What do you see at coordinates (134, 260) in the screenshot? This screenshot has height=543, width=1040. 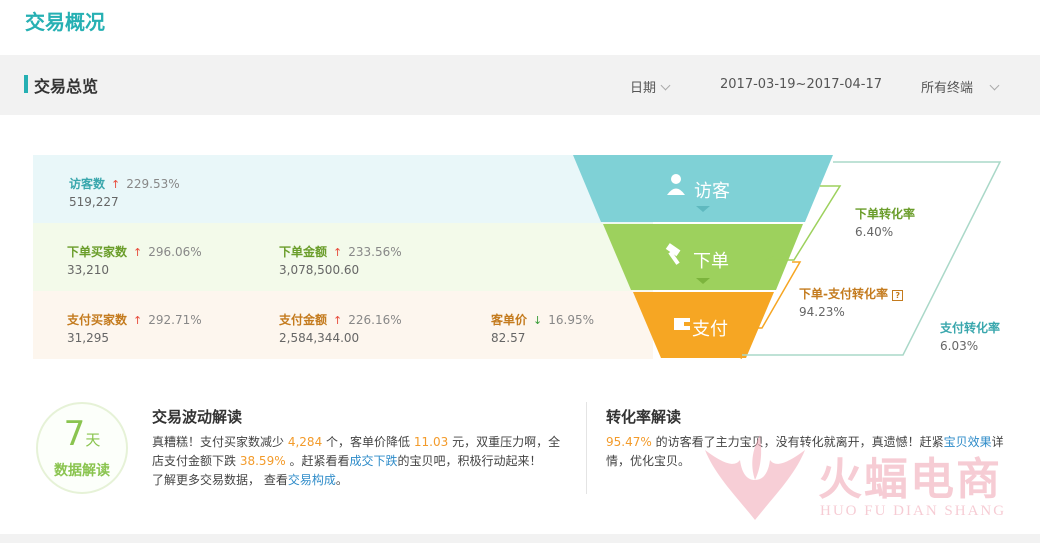 I see `metric-order-buyers: 下单买家数 ↑ 296.06% 33,210` at bounding box center [134, 260].